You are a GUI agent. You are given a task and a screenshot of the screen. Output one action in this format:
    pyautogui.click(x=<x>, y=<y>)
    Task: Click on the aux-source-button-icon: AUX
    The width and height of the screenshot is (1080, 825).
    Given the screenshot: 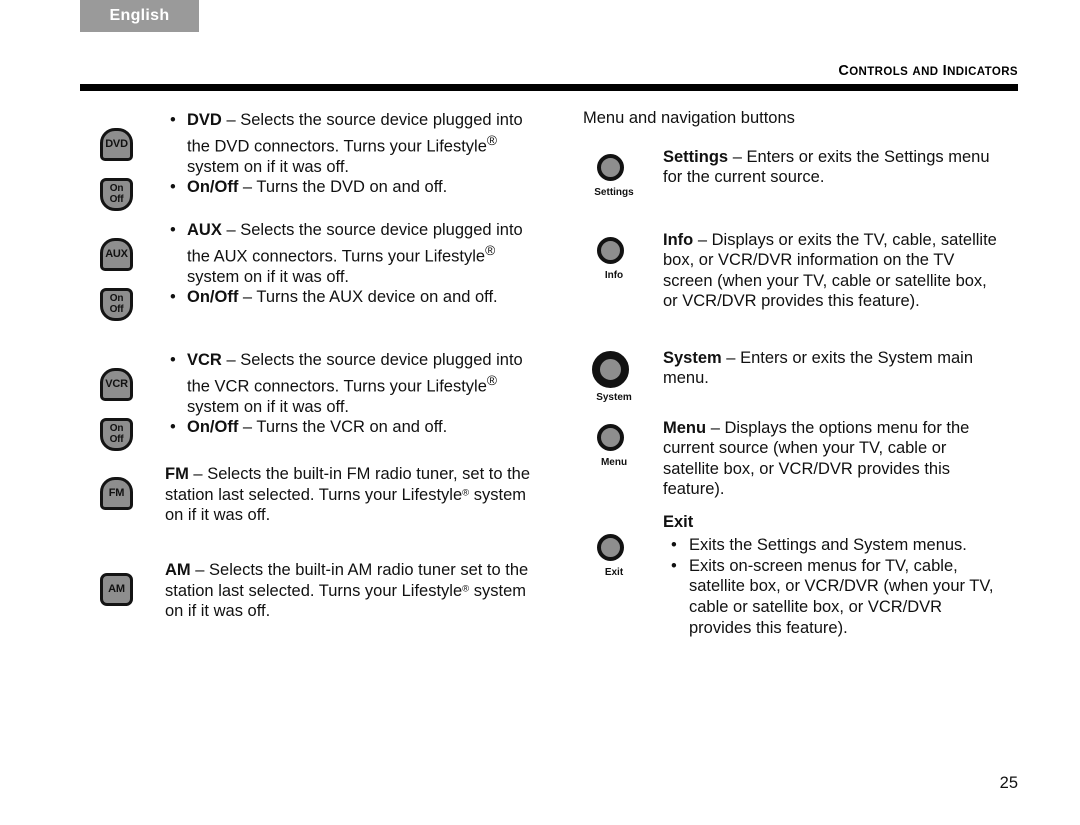 What is the action you would take?
    pyautogui.click(x=116, y=254)
    